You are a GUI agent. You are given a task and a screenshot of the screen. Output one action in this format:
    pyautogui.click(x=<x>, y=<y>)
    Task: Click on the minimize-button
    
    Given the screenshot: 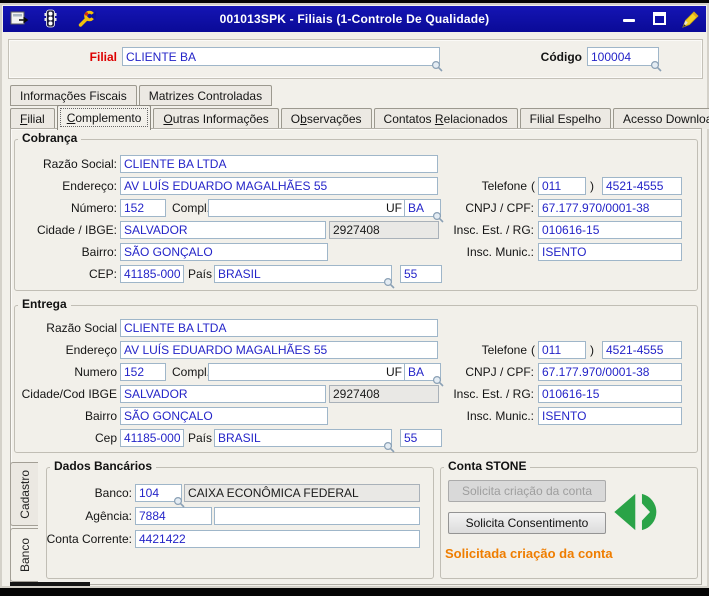 What is the action you would take?
    pyautogui.click(x=629, y=20)
    